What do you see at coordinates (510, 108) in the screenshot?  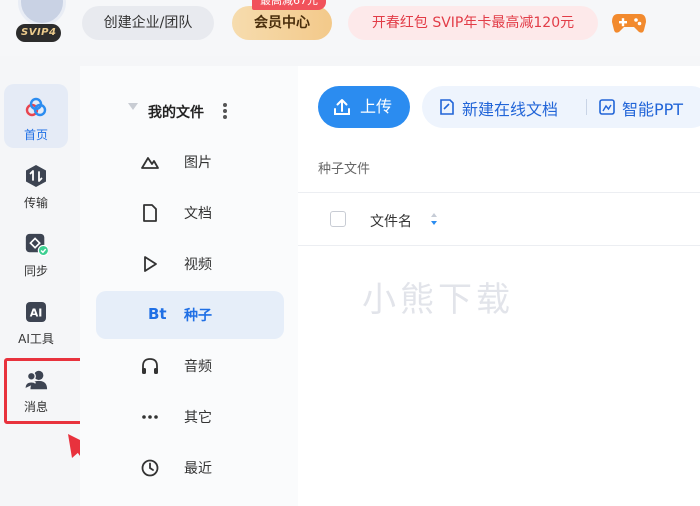 I see `new-online-doc-button: 新建在线文档` at bounding box center [510, 108].